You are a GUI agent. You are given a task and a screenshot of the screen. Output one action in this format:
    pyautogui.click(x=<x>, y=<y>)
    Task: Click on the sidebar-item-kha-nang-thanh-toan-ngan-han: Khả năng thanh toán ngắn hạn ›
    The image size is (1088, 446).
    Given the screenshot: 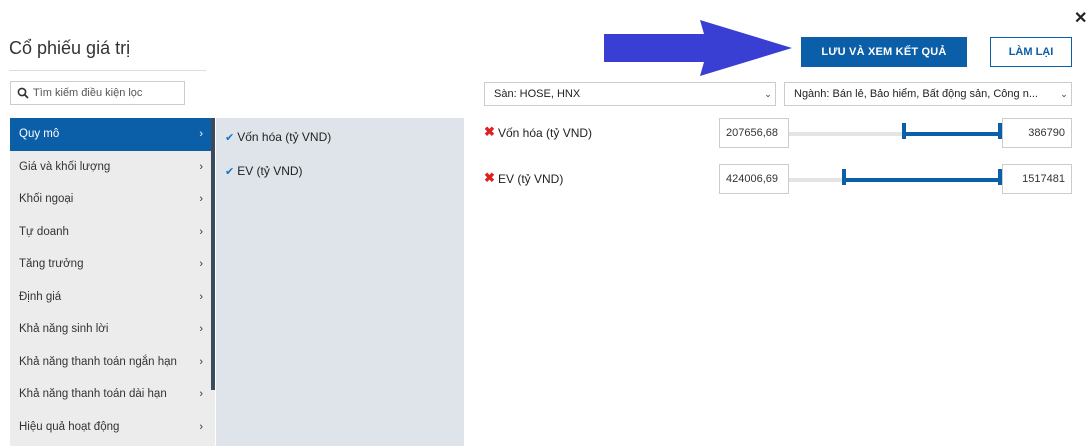 What is the action you would take?
    pyautogui.click(x=112, y=362)
    